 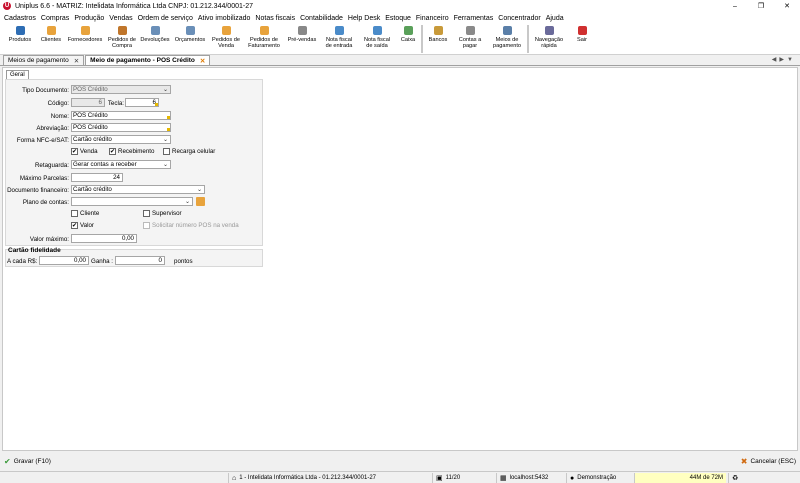 What do you see at coordinates (44, 60) in the screenshot?
I see `tab-meios-de-pagamento: Meios de pagamento ✕` at bounding box center [44, 60].